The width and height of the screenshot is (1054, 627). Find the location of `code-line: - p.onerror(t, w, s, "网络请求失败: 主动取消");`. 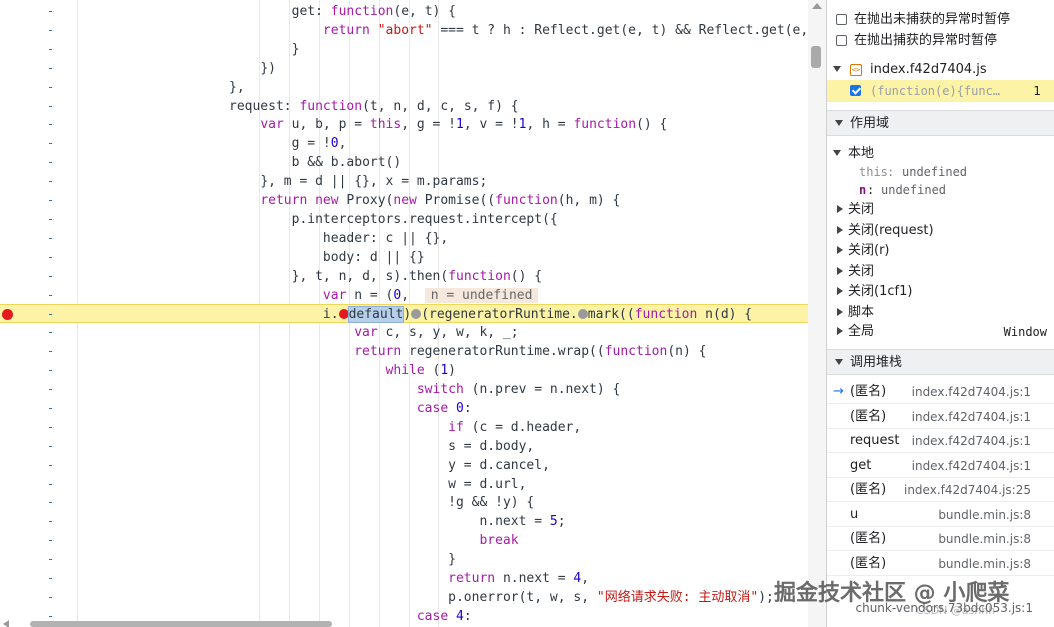

code-line: - p.onerror(t, w, s, "网络请求失败: 主动取消"); is located at coordinates (404, 597).